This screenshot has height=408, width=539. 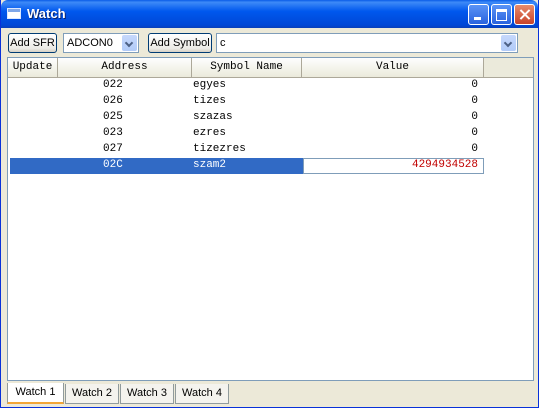 I want to click on table-row: 025 szazas 0, so click(x=247, y=118).